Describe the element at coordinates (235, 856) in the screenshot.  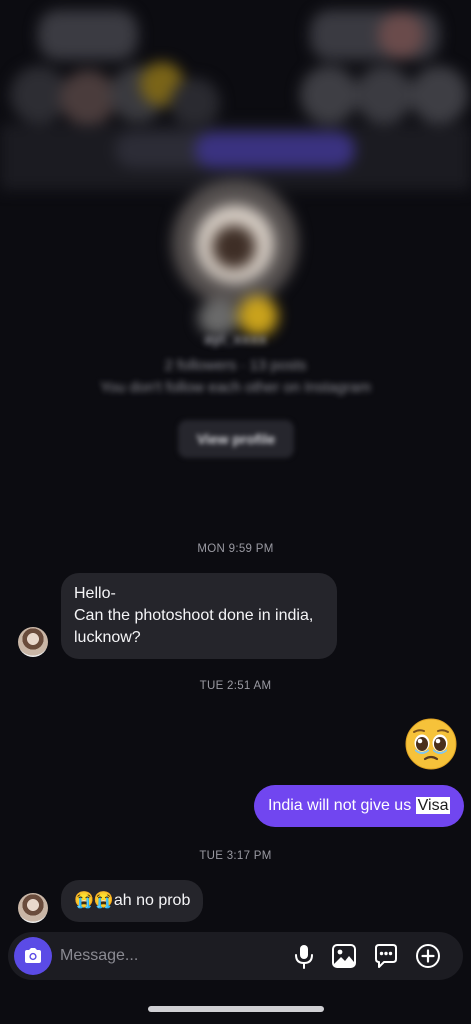
I see `timestamp: TUE 3:17 PM` at that location.